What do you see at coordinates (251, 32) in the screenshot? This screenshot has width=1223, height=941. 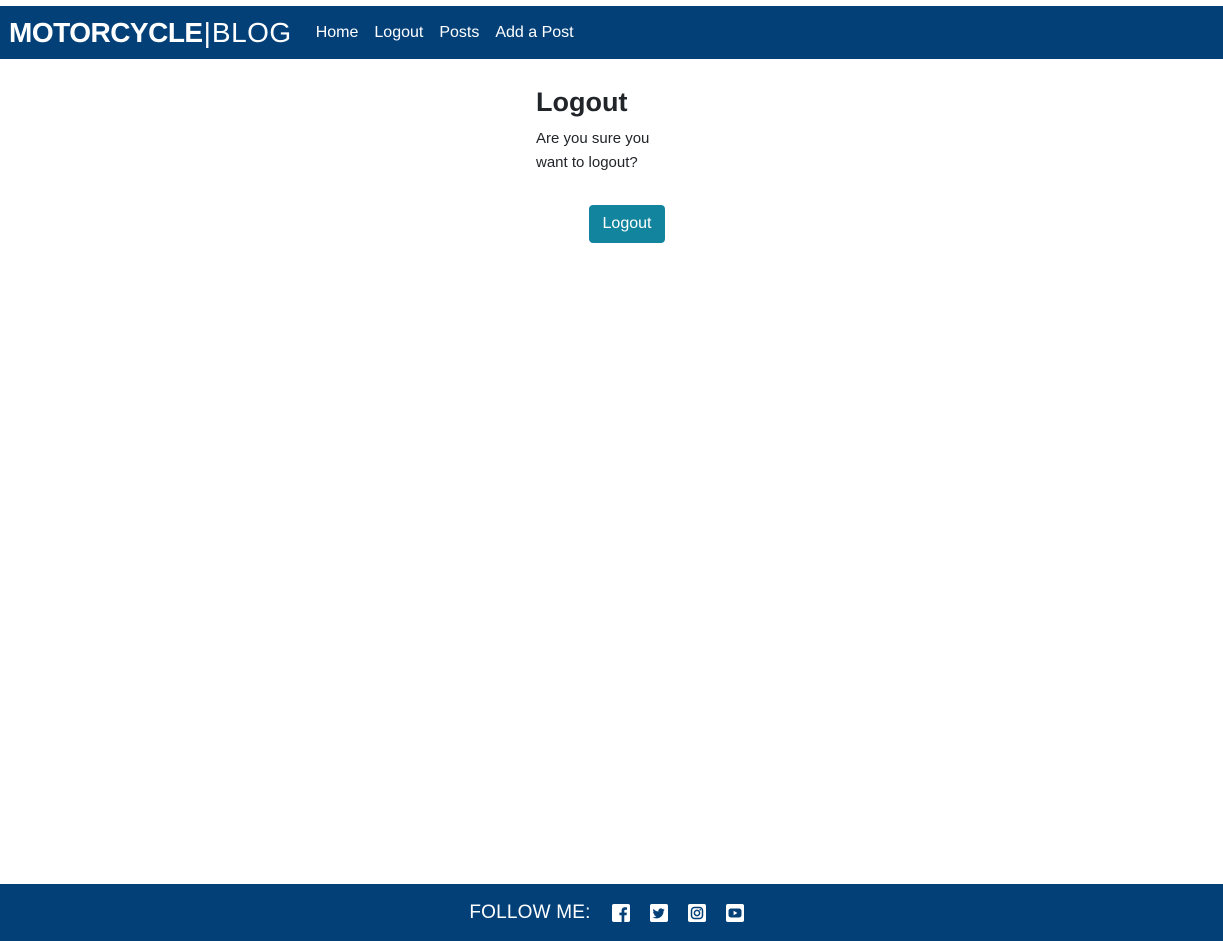 I see `brand-light-text: BLOG` at bounding box center [251, 32].